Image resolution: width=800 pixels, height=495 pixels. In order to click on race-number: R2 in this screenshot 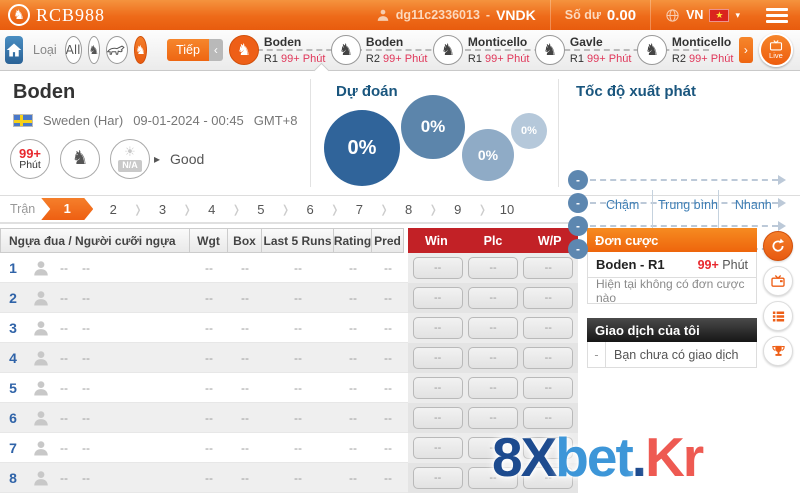, I will do `click(678, 58)`.